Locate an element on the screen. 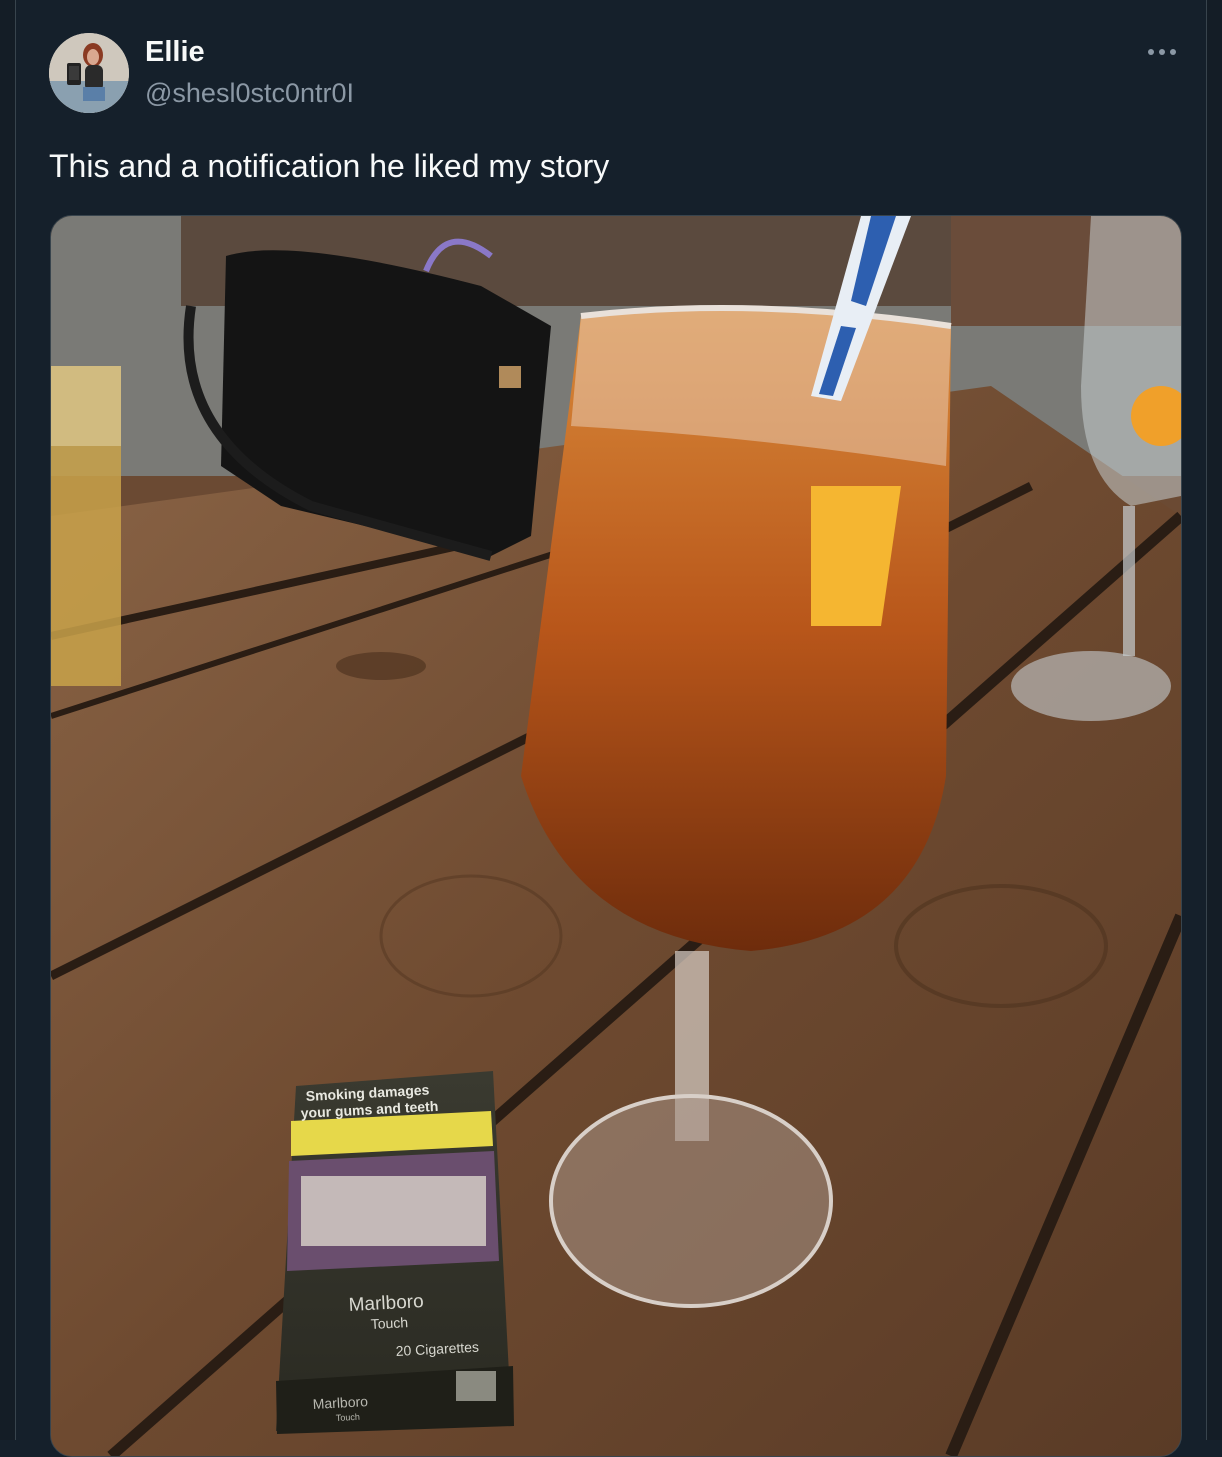 The height and width of the screenshot is (1457, 1222). pack-brand: Marlboro is located at coordinates (386, 1303).